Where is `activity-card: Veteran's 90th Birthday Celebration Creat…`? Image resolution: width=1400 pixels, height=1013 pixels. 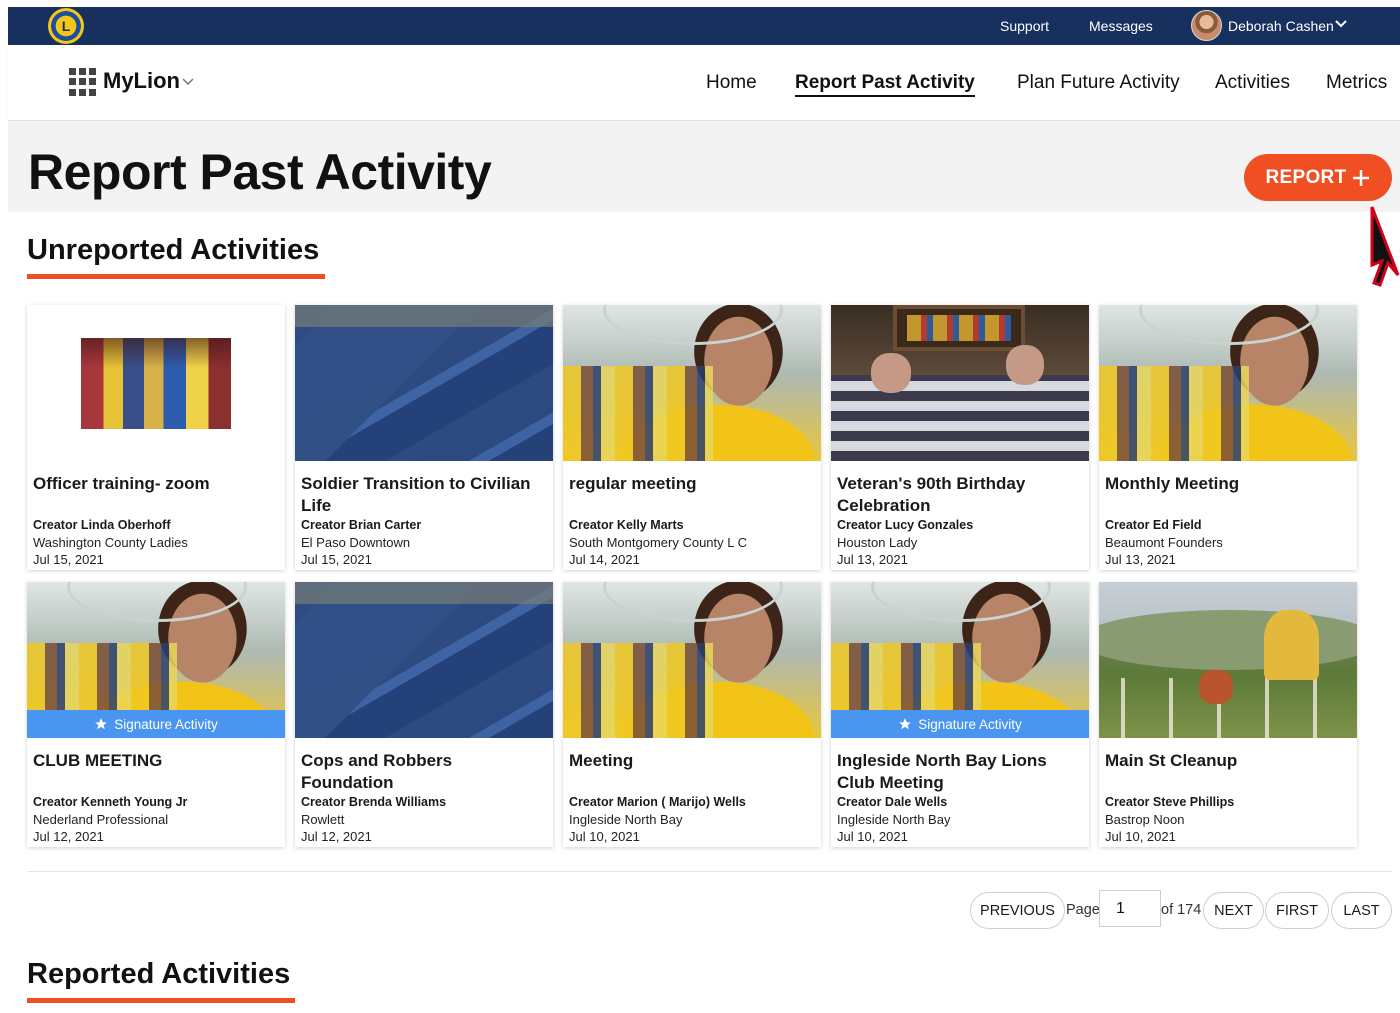
activity-card: Veteran's 90th Birthday Celebration Creat… is located at coordinates (960, 437).